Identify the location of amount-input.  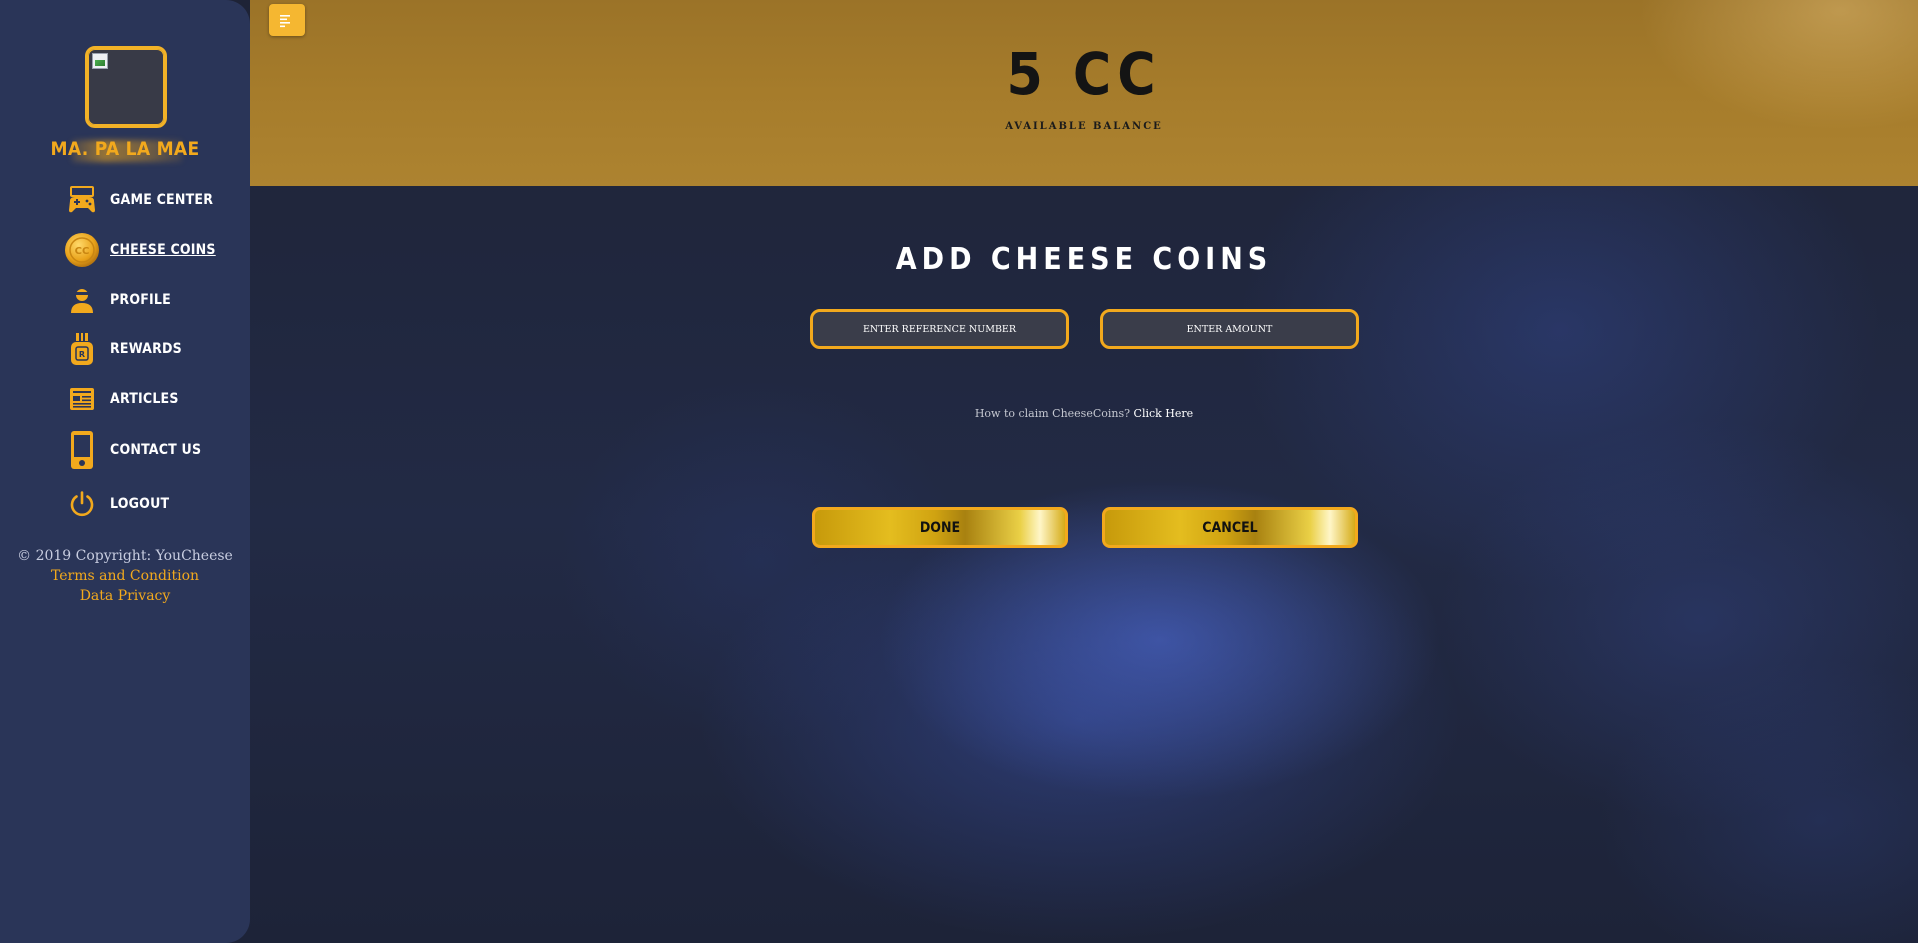
(1229, 329).